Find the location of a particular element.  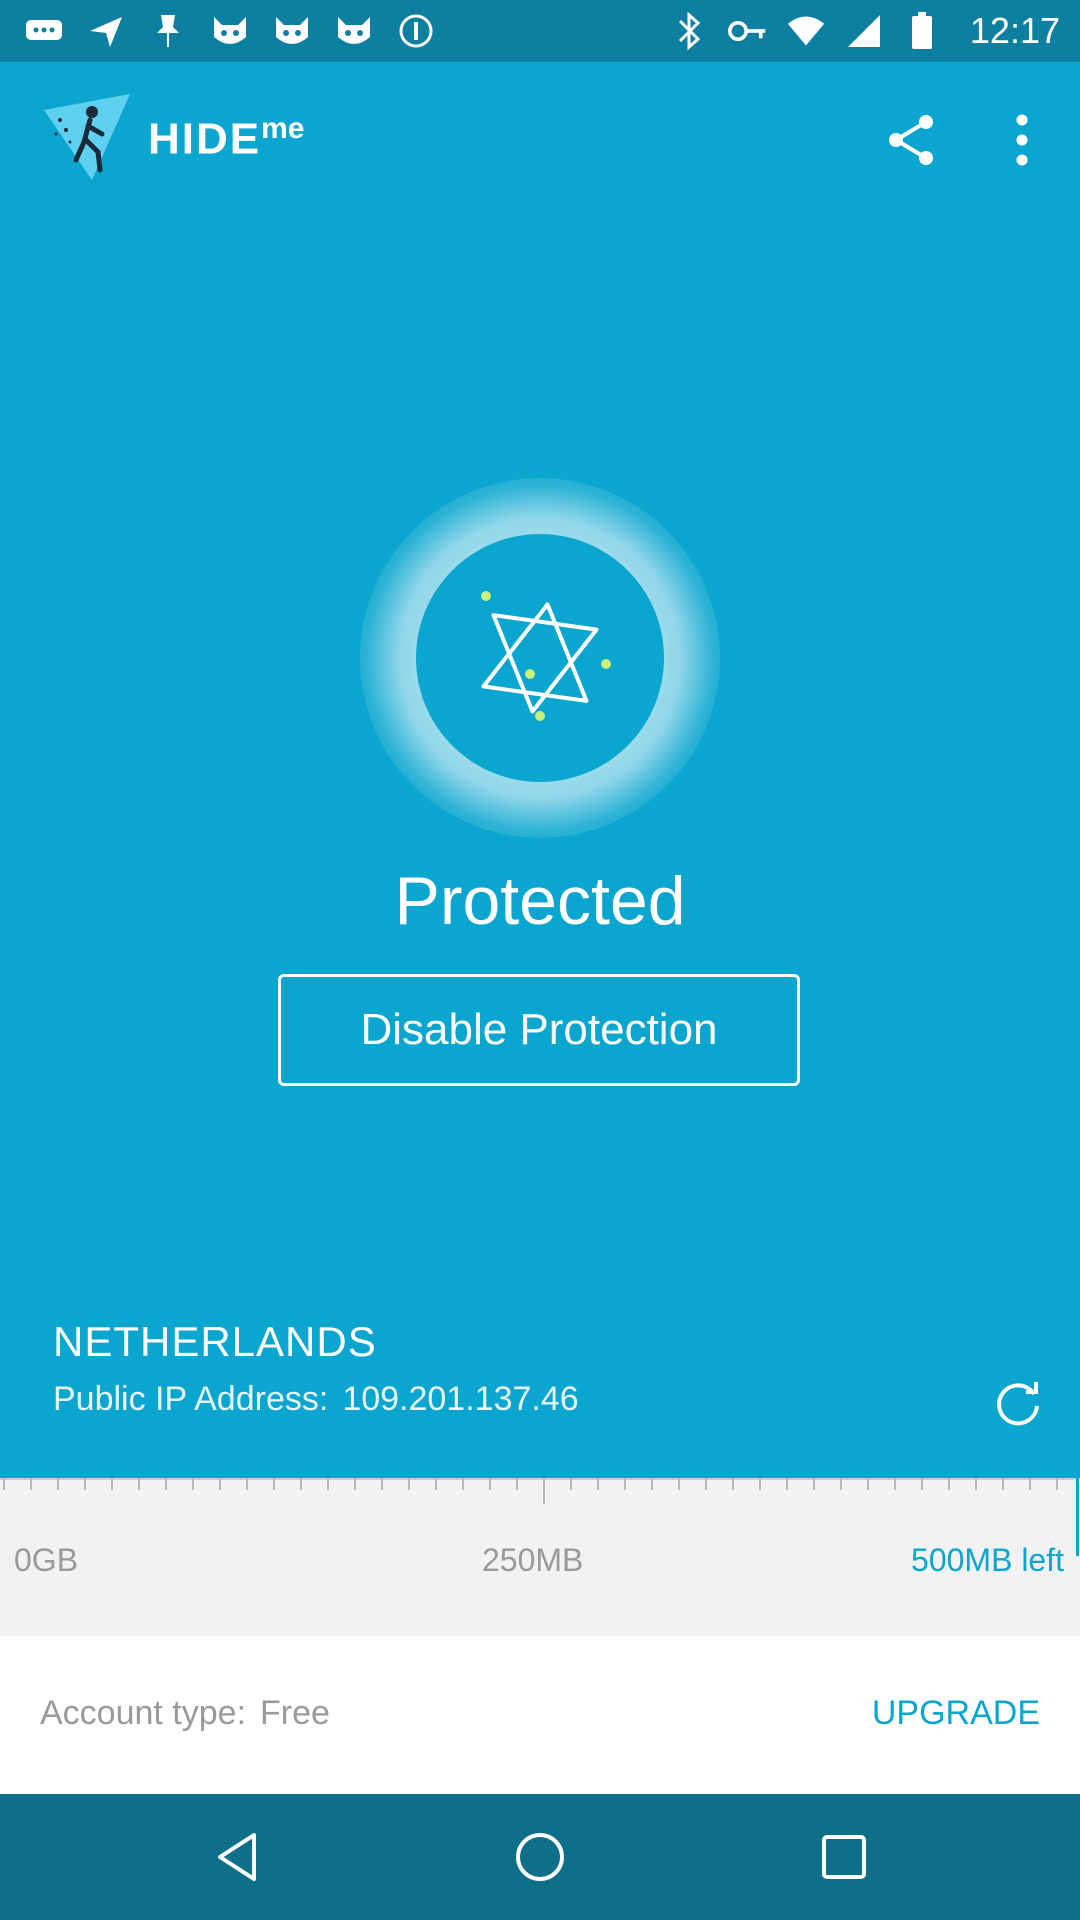

star-icon is located at coordinates (546, 656).